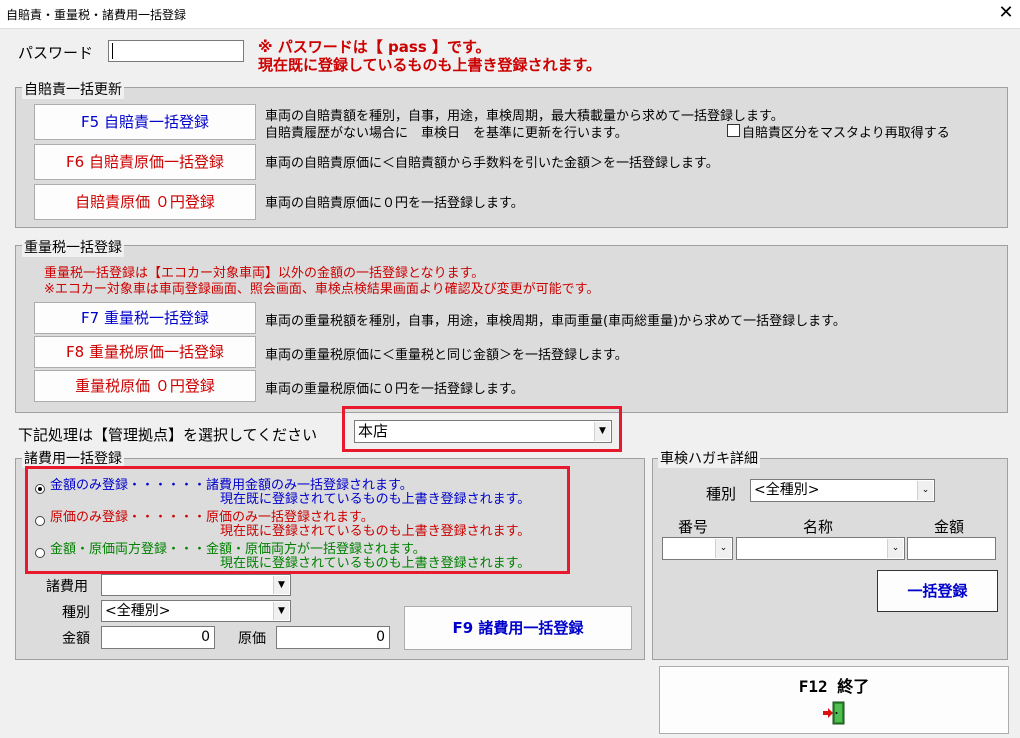 The width and height of the screenshot is (1020, 738). Describe the element at coordinates (196, 611) in the screenshot. I see `shohiyo-type-dropdown: <全種別> ▼` at that location.